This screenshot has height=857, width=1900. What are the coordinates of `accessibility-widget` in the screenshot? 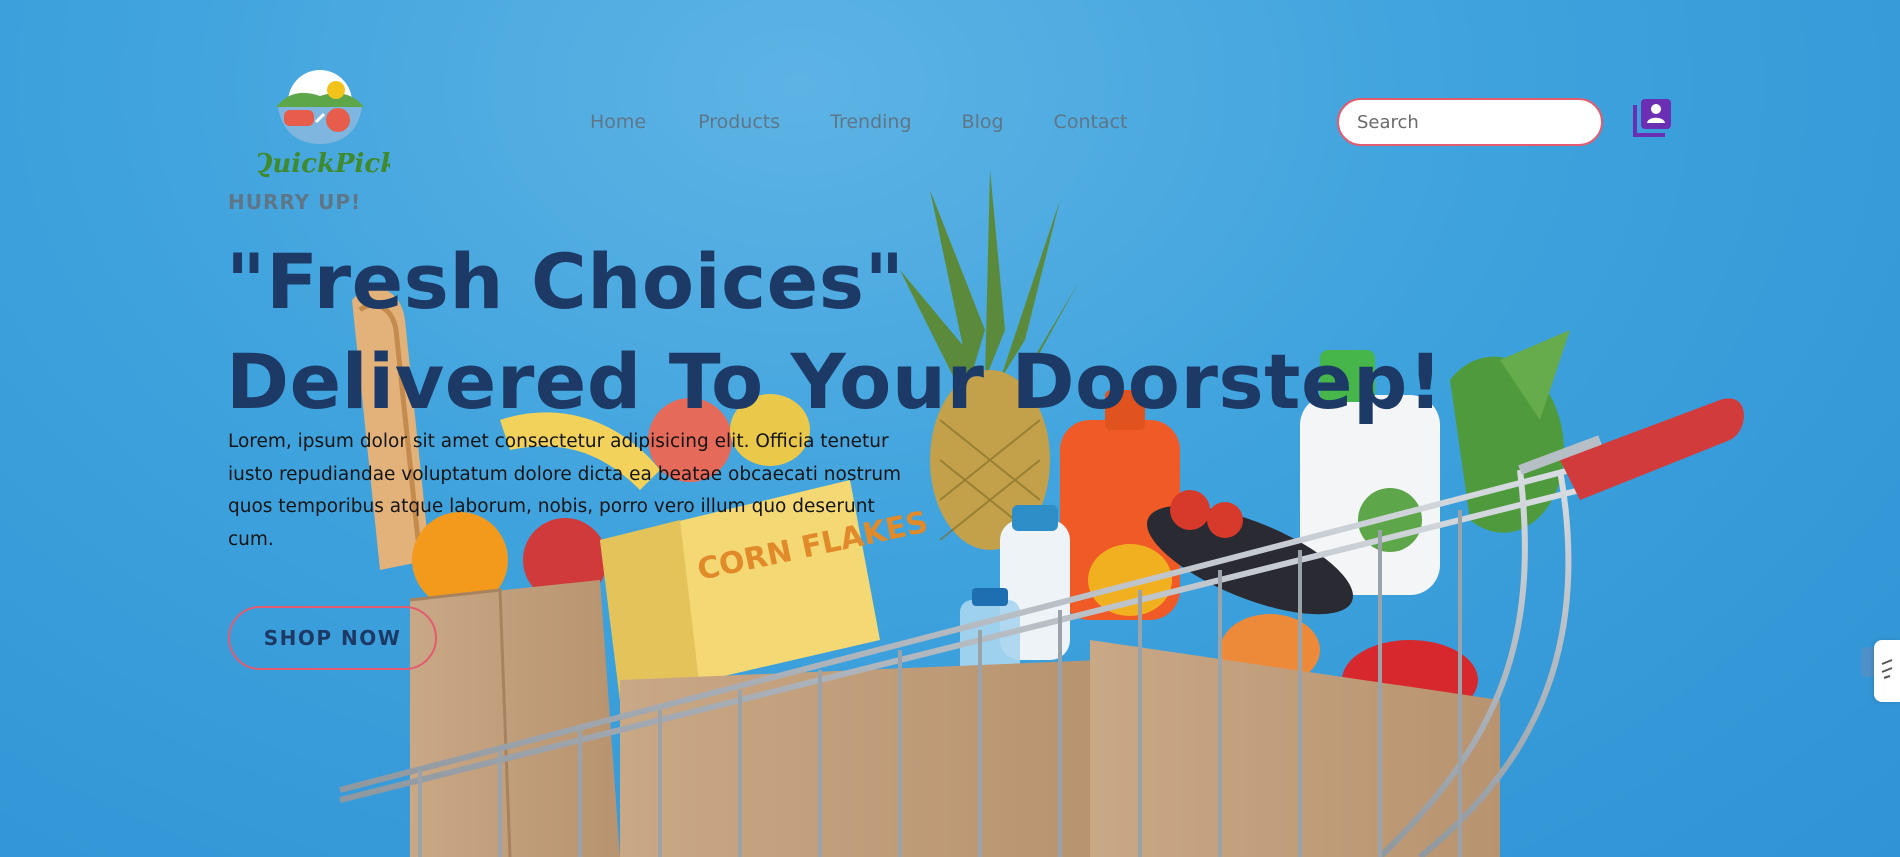 It's located at (1887, 671).